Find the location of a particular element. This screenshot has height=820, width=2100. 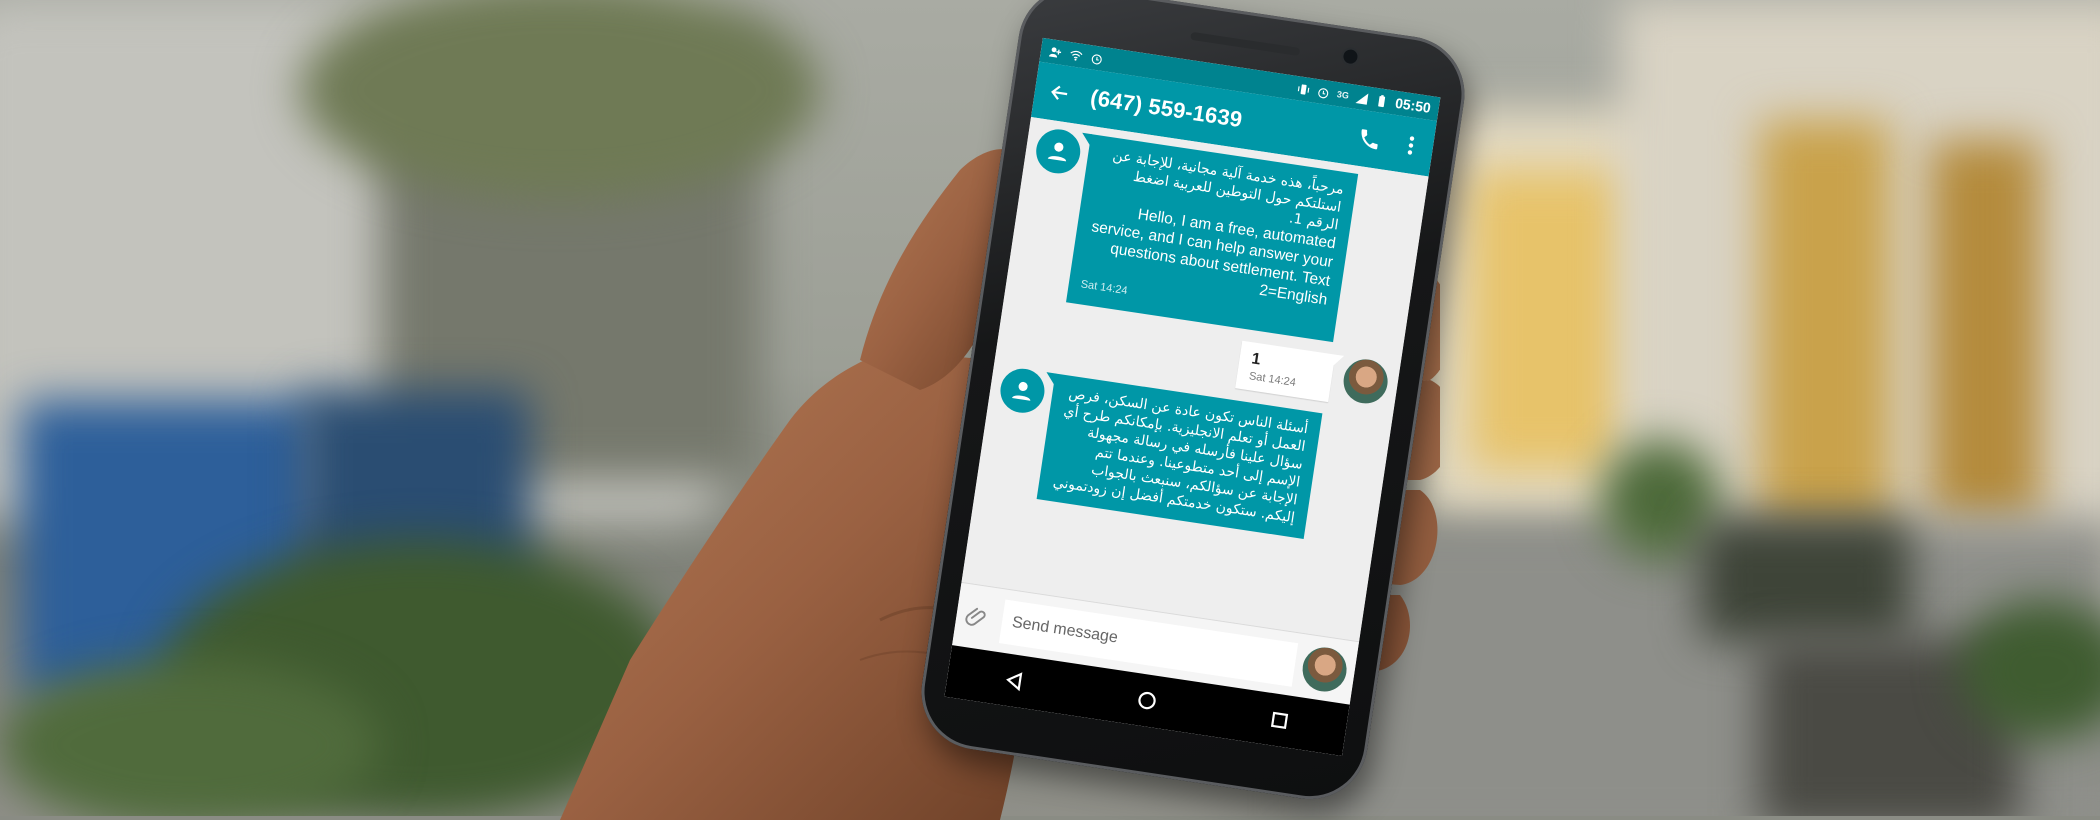

user-avatar is located at coordinates (1365, 381).